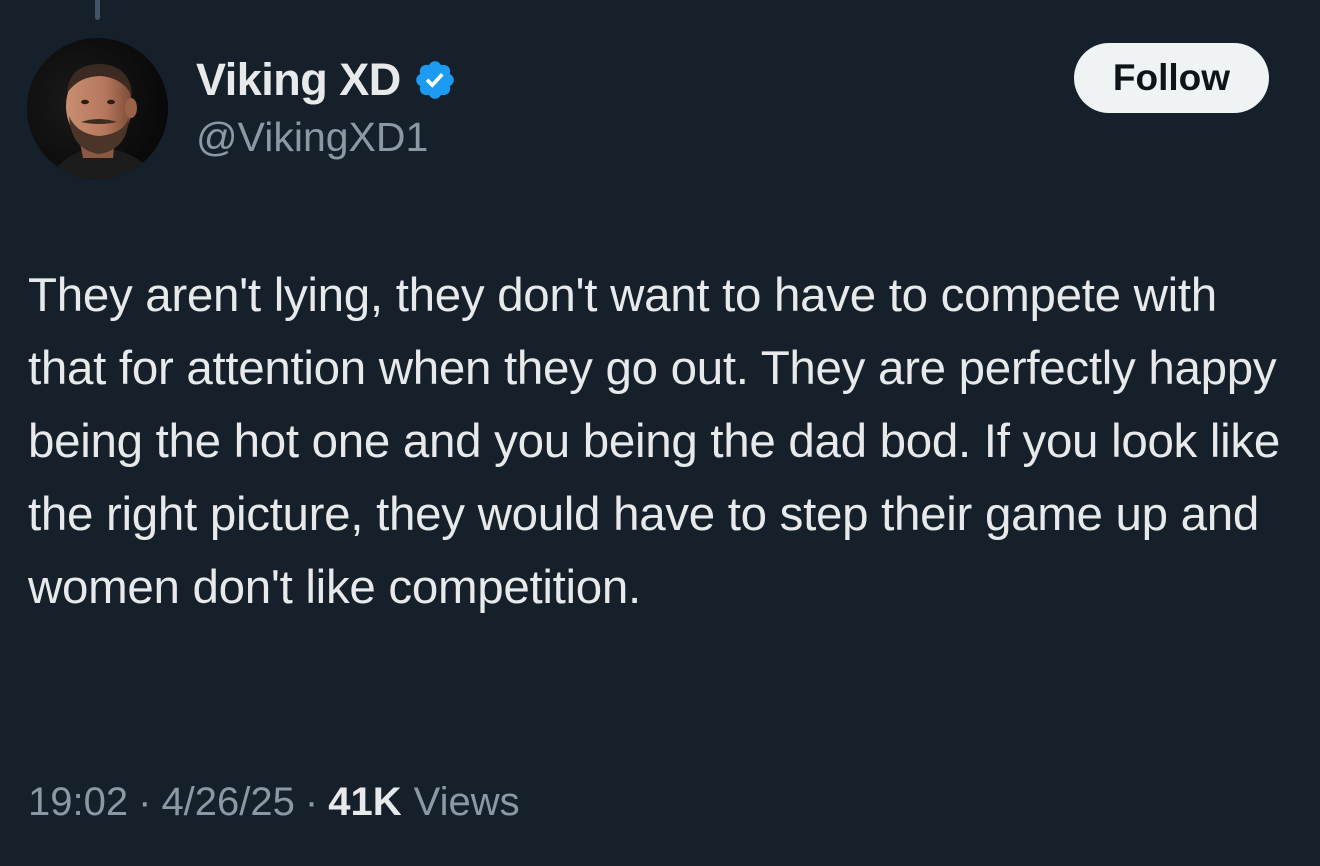 This screenshot has width=1320, height=866. I want to click on author-handle: @VikingXD1, so click(312, 137).